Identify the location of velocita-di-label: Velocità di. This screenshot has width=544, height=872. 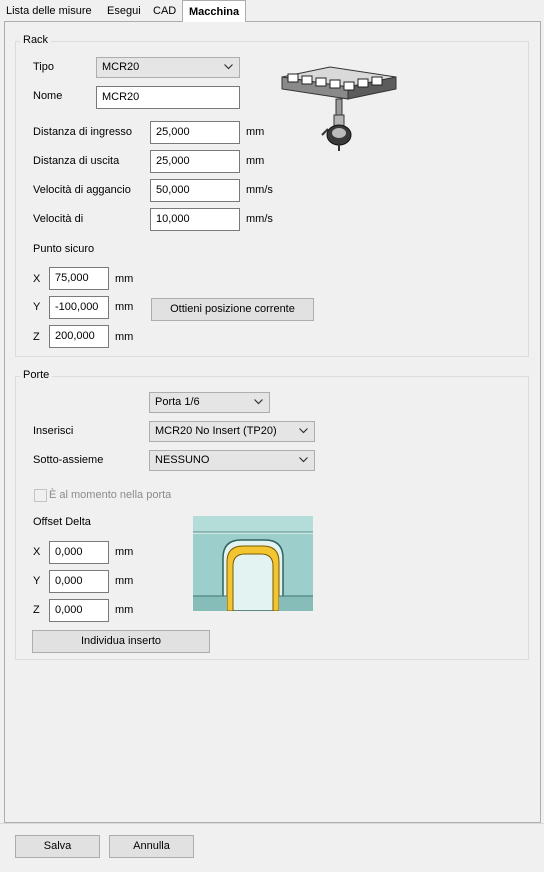
(58, 219).